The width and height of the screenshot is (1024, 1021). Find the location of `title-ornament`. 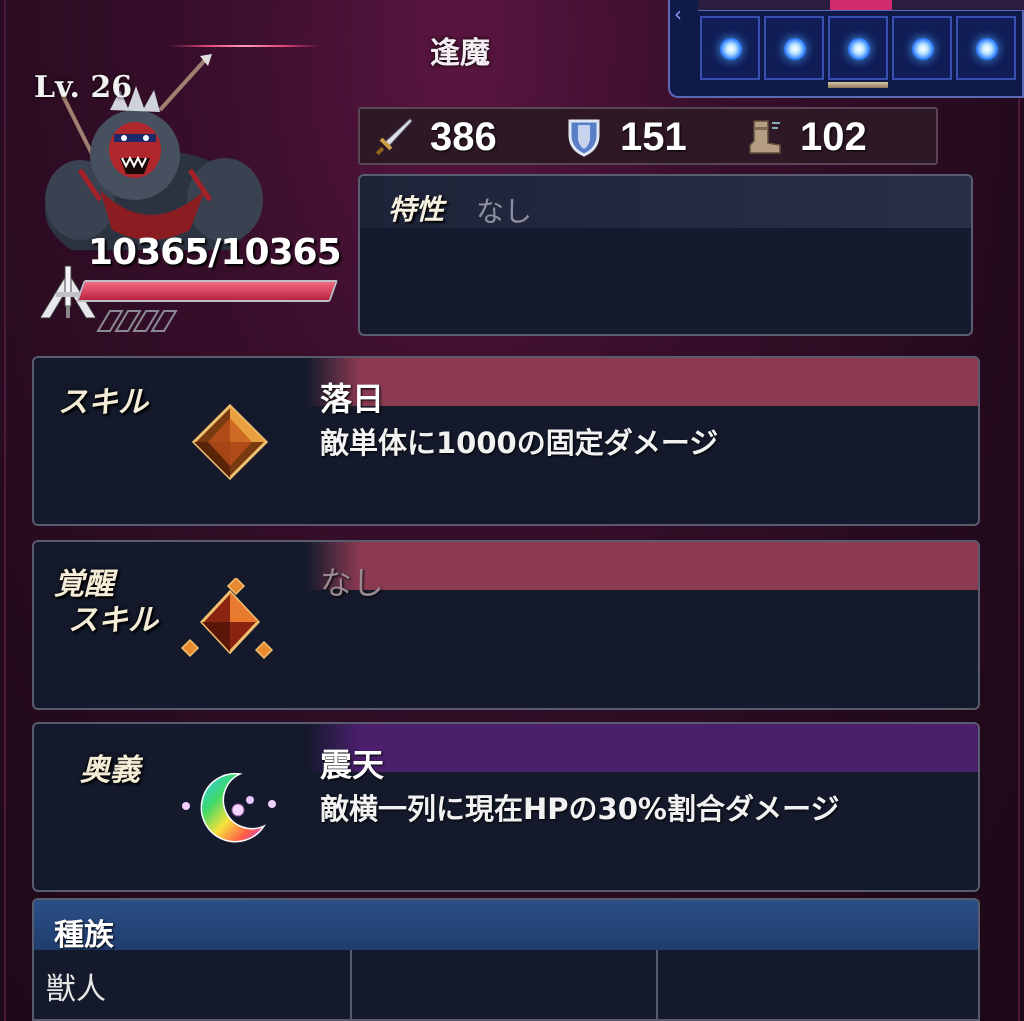

title-ornament is located at coordinates (245, 46).